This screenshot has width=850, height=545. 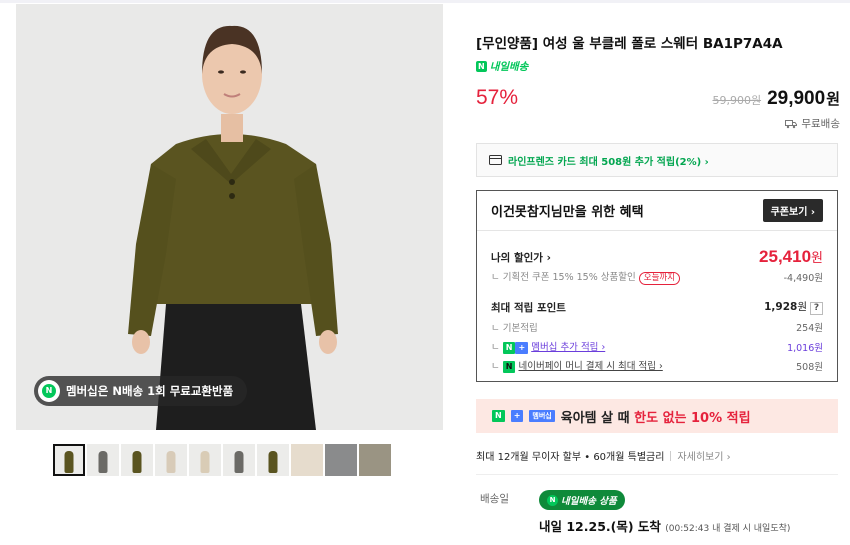 What do you see at coordinates (494, 499) in the screenshot?
I see `delivery-date-label: 배송일` at bounding box center [494, 499].